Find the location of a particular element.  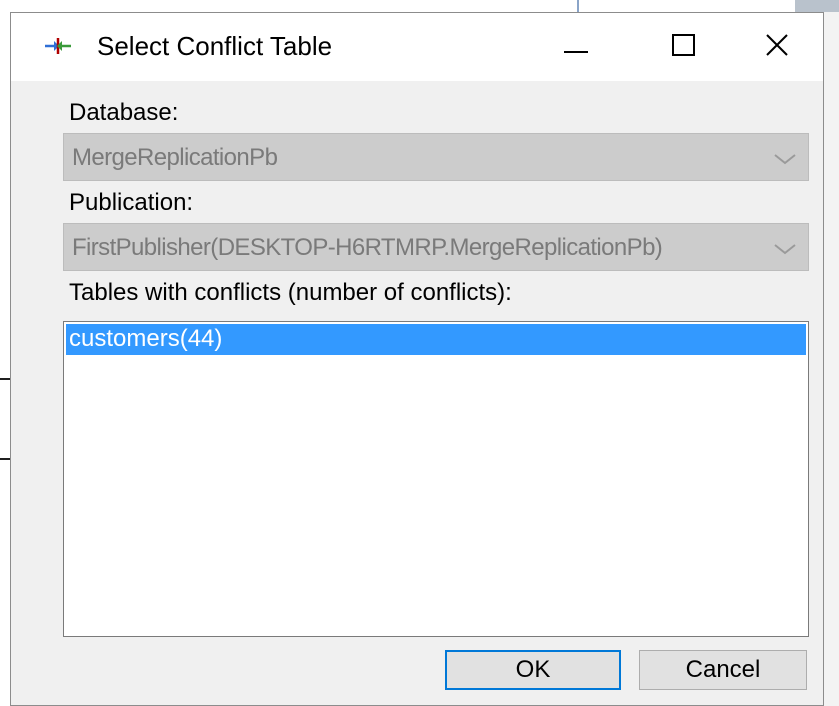

database-select: MergeReplicationPb is located at coordinates (436, 157).